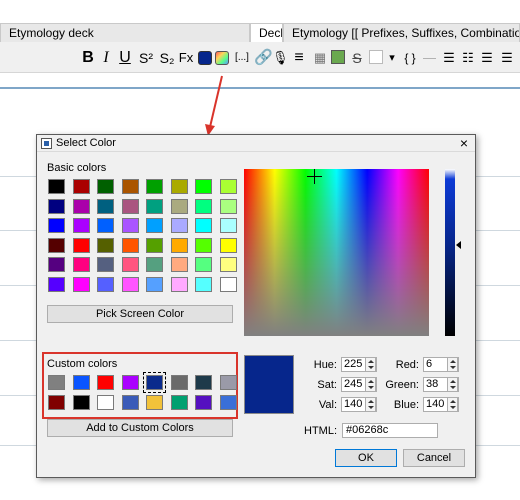 Image resolution: width=520 pixels, height=500 pixels. Describe the element at coordinates (325, 365) in the screenshot. I see `hue-label: Hue:` at that location.